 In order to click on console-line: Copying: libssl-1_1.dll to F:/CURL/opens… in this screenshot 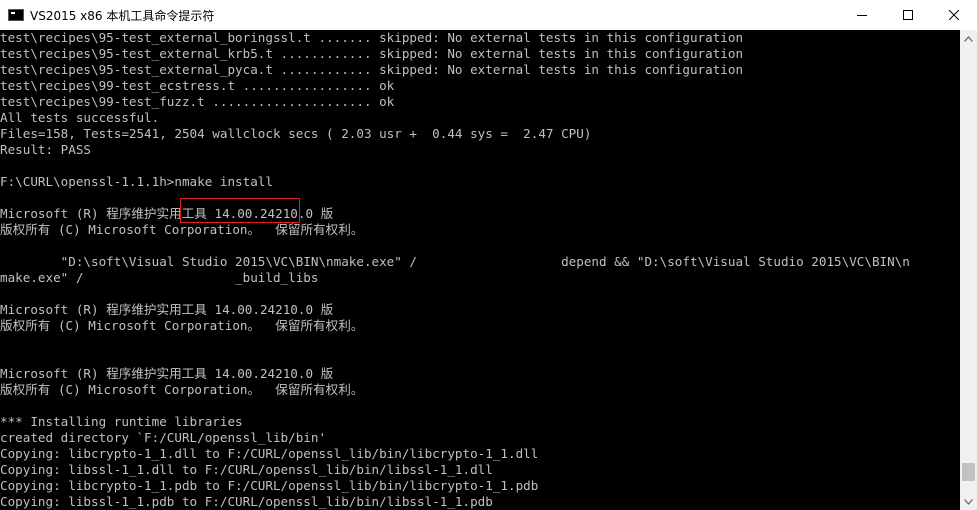, I will do `click(246, 469)`.